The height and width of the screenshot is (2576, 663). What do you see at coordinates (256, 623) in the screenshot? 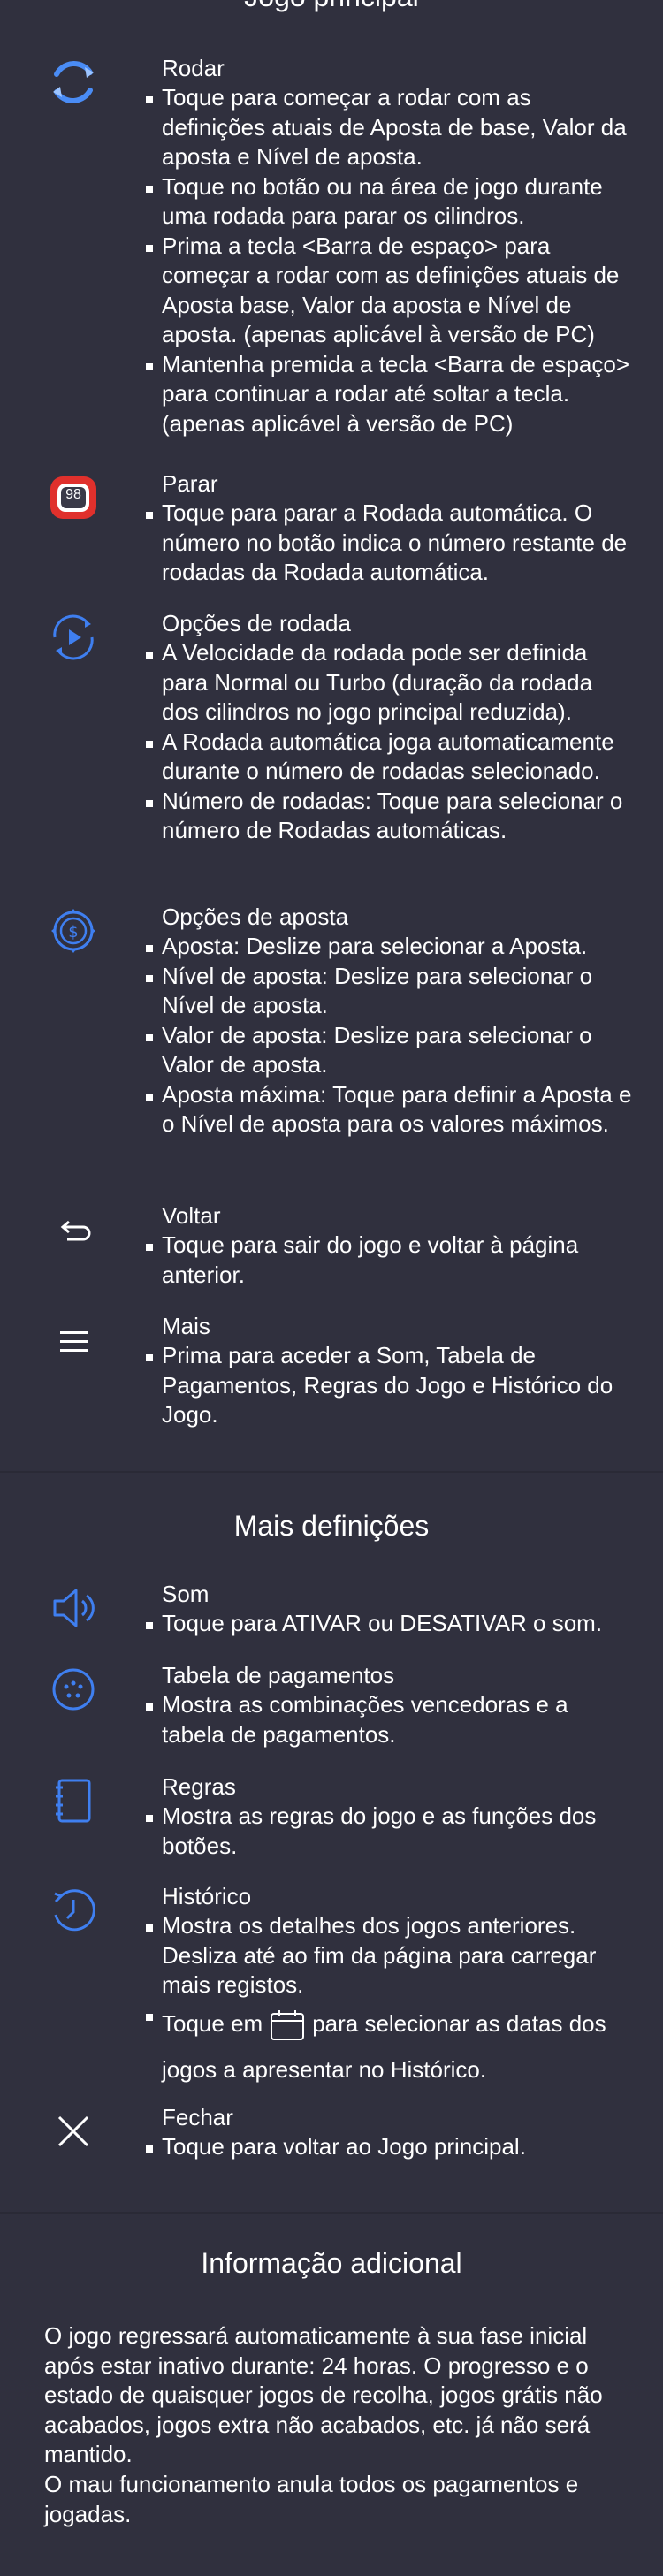
I see `spin-options-label: Opções de rodada` at bounding box center [256, 623].